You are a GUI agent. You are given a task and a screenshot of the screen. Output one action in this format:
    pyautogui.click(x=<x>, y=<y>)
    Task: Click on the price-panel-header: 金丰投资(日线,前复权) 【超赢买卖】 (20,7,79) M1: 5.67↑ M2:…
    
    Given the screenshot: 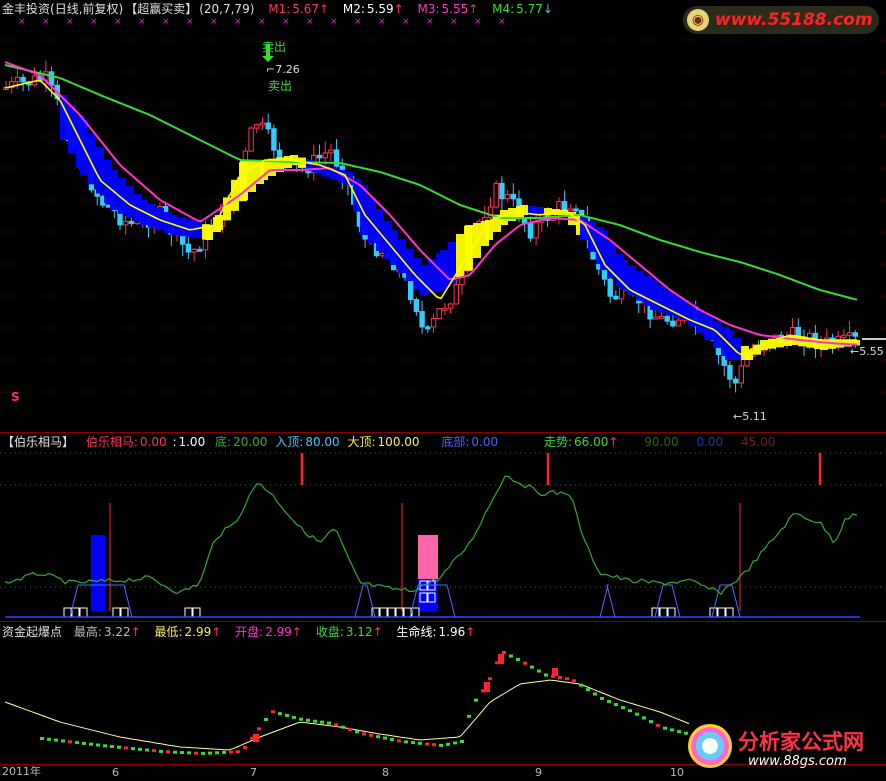 What is the action you would take?
    pyautogui.click(x=280, y=9)
    